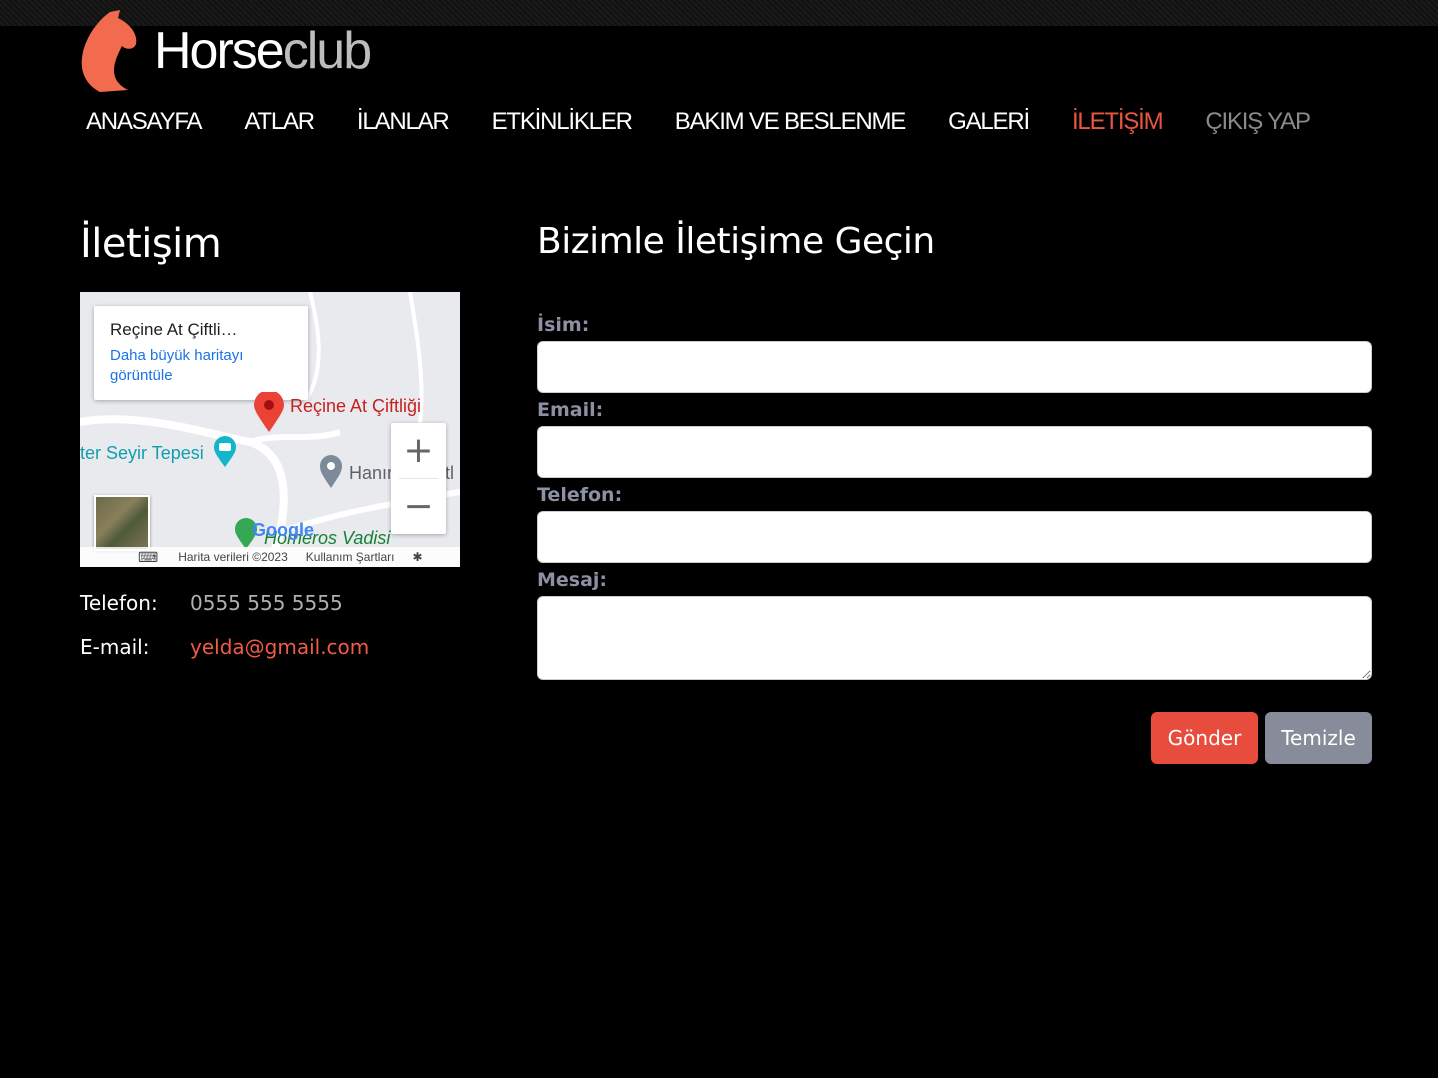 This screenshot has height=1078, width=1438. What do you see at coordinates (562, 122) in the screenshot?
I see `nav-item-etkinlikler: ETKİNLİKLER` at bounding box center [562, 122].